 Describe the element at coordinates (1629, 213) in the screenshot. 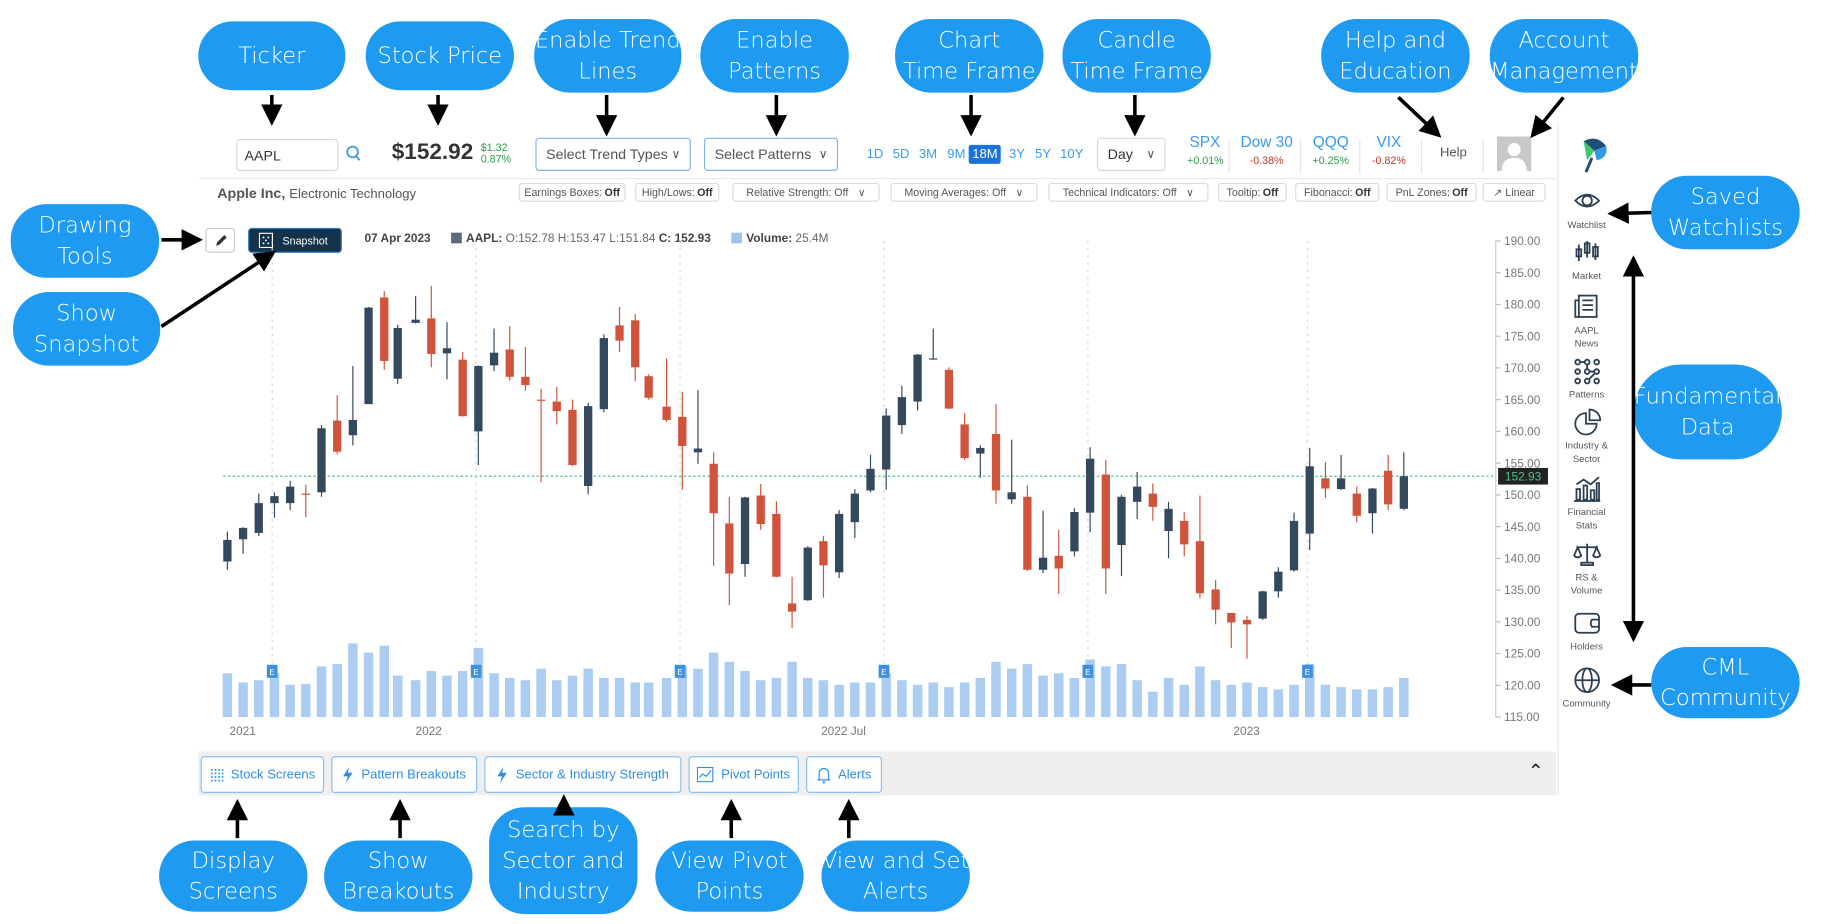

I see `arrow` at that location.